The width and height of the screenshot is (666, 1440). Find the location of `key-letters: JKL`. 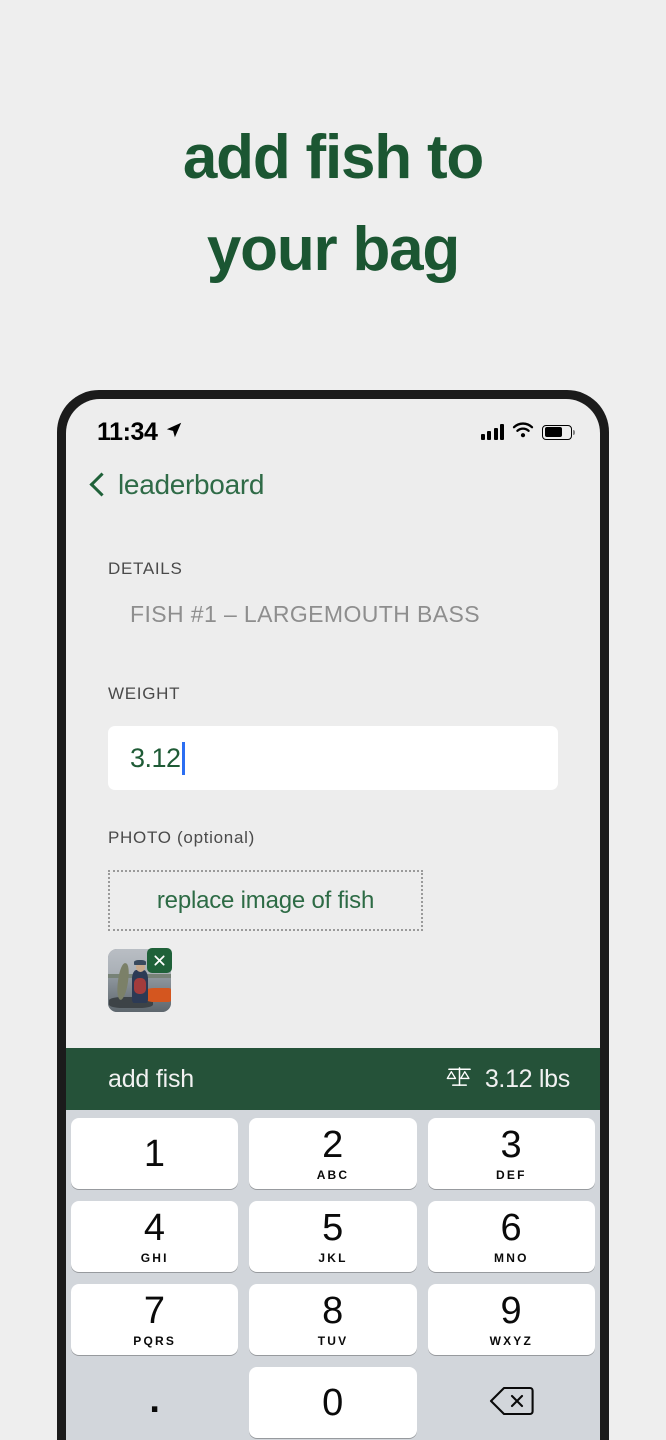

key-letters: JKL is located at coordinates (333, 1258).